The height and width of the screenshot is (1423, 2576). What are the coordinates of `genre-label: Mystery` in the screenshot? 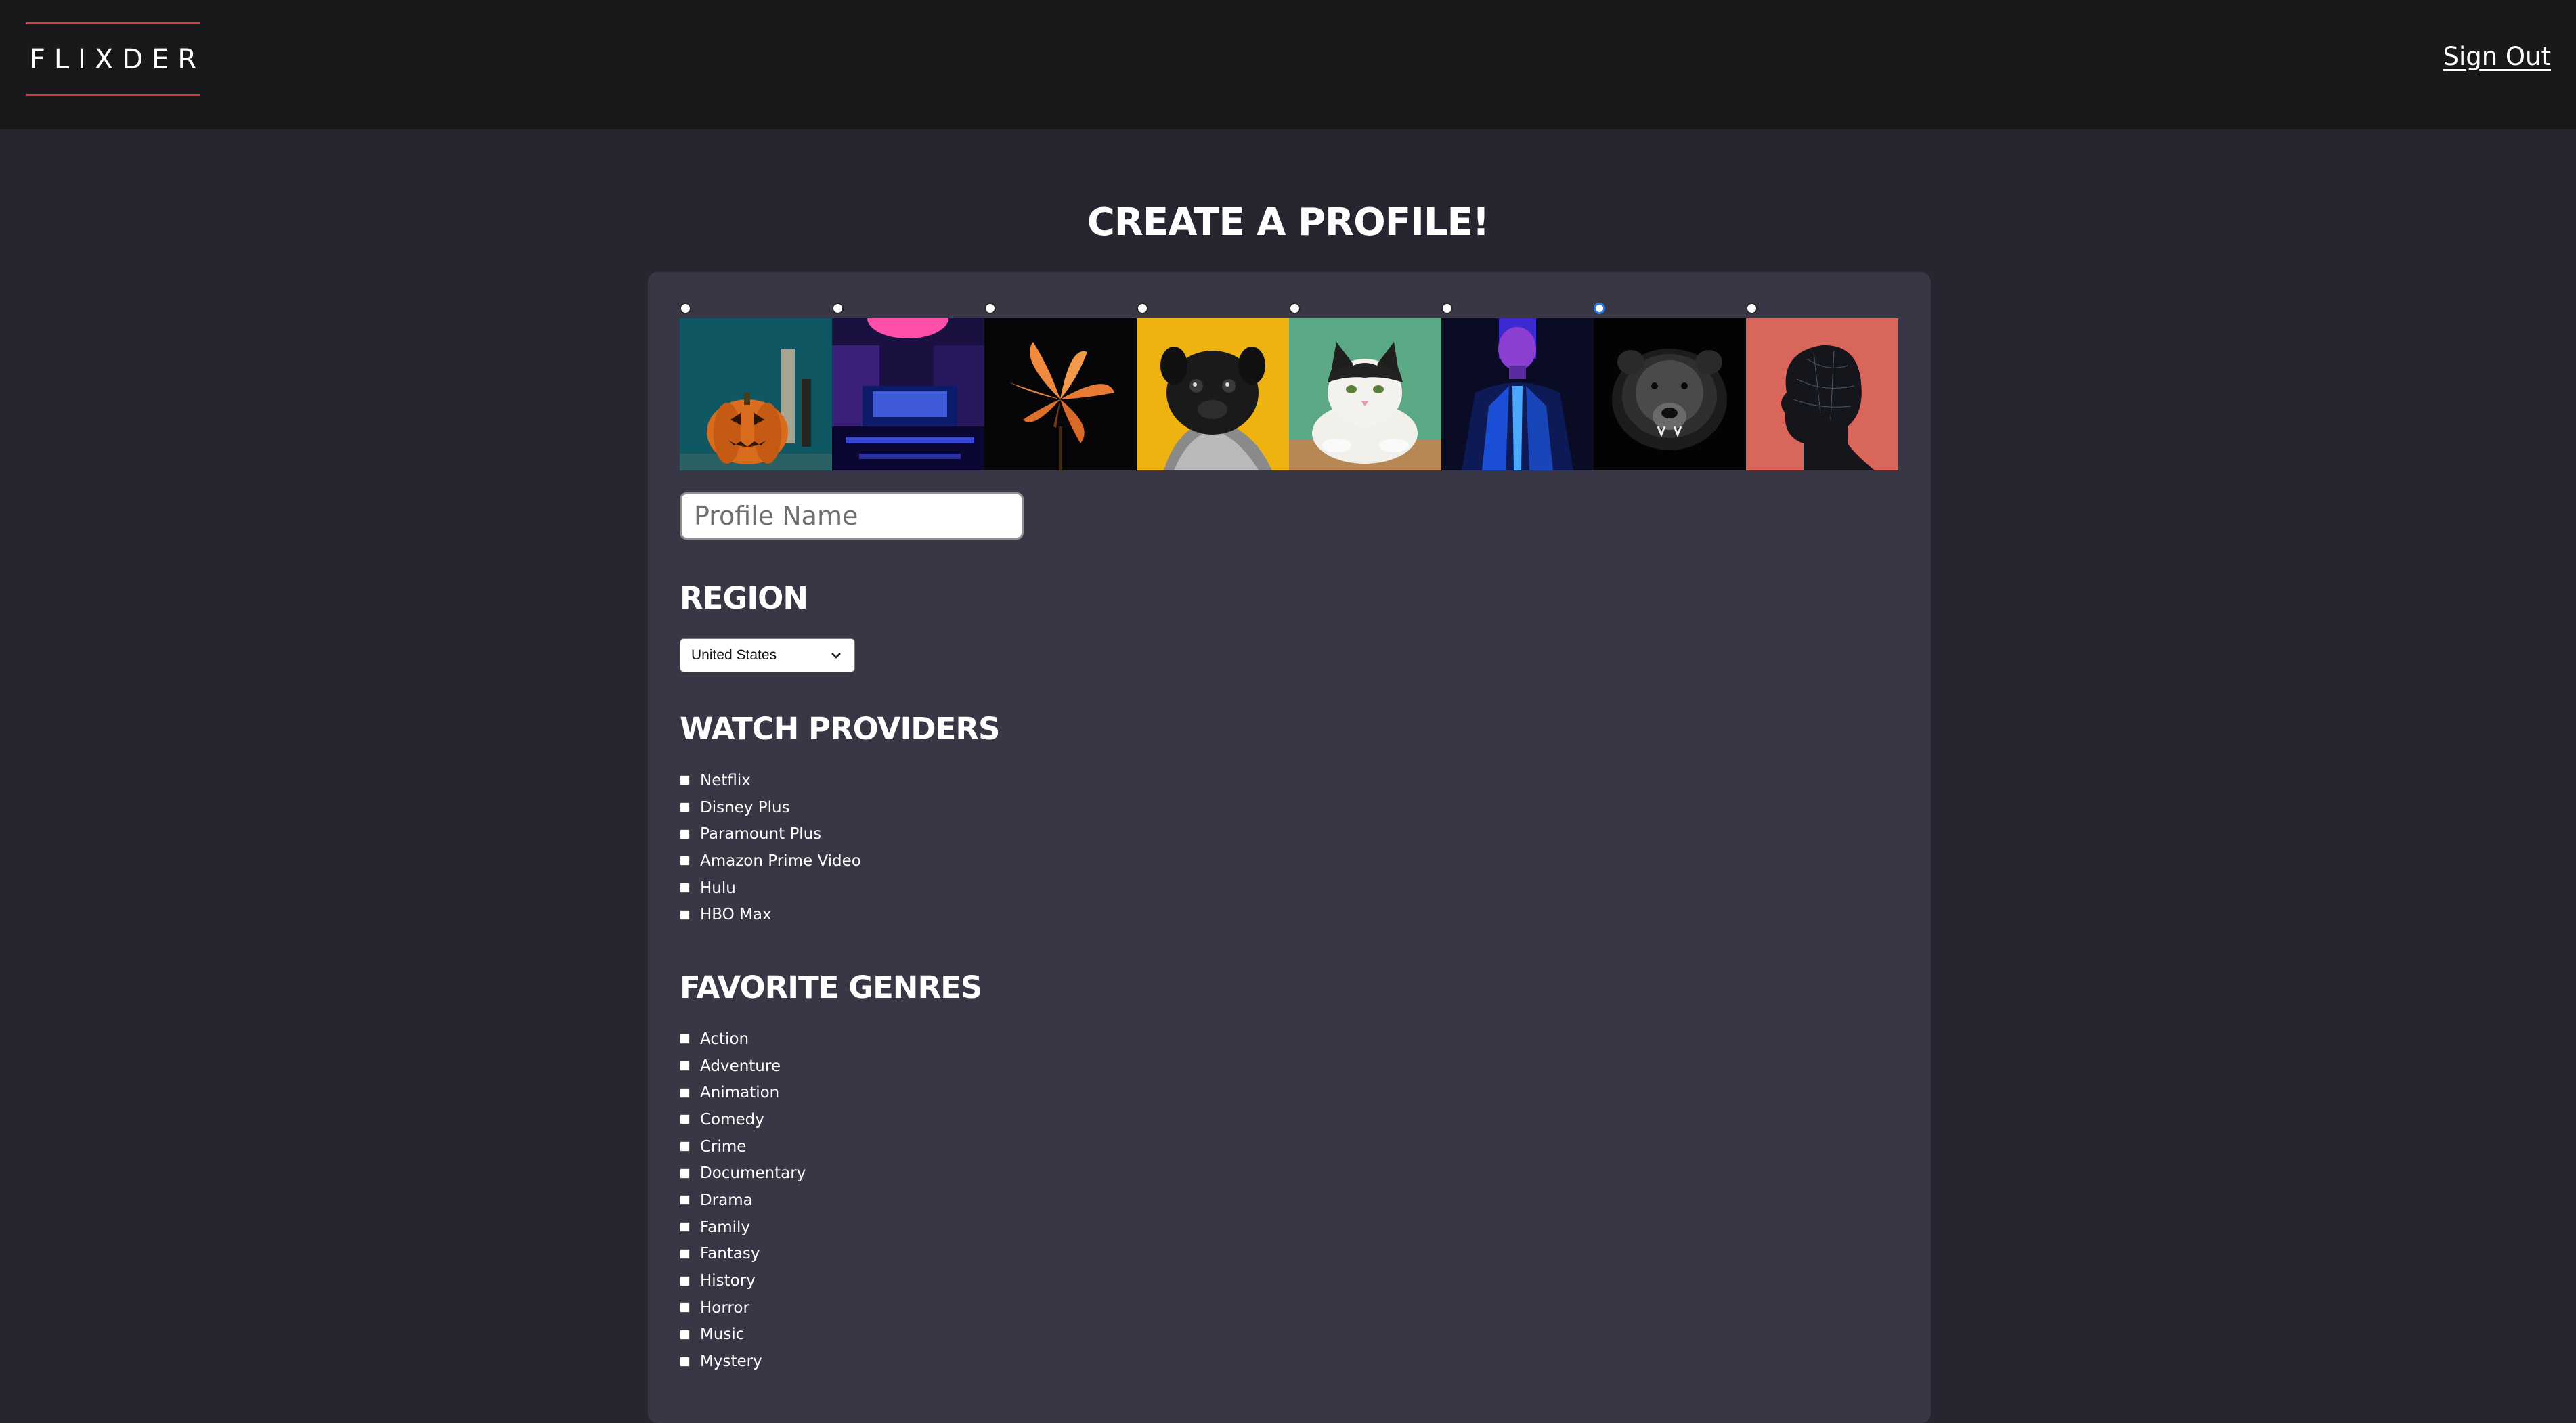 It's located at (731, 1362).